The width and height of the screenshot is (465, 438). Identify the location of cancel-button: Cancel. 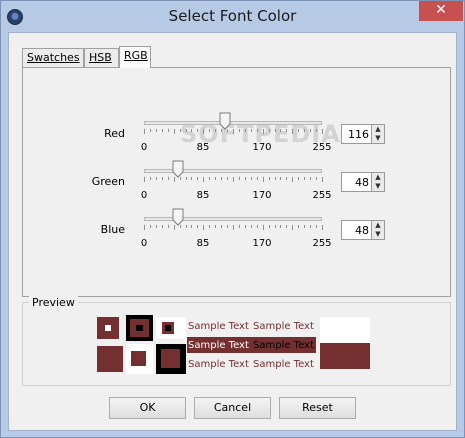
(232, 408).